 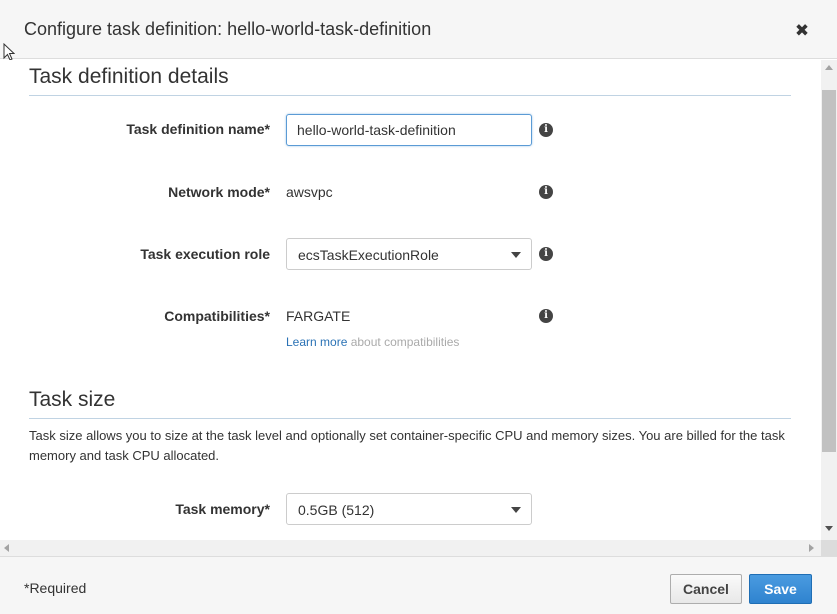 I want to click on section-title-task-size: Task size, so click(x=72, y=399).